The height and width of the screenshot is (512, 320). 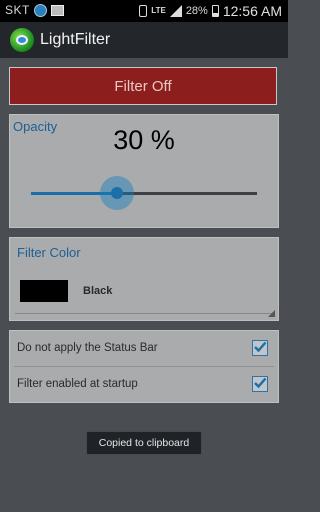 What do you see at coordinates (210, 11) in the screenshot?
I see `status-bar-right: LTE 28% 12:56 AM` at bounding box center [210, 11].